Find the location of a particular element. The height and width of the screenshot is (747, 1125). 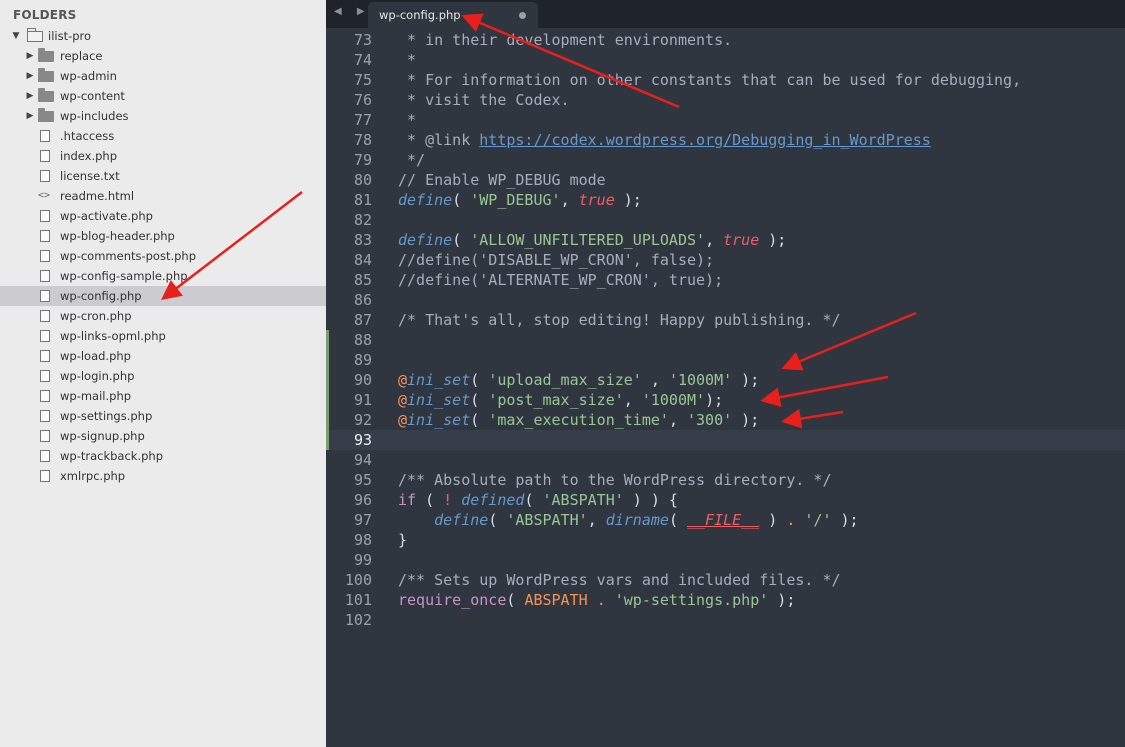

code-line: 73 * in their development environments. is located at coordinates (725, 40).